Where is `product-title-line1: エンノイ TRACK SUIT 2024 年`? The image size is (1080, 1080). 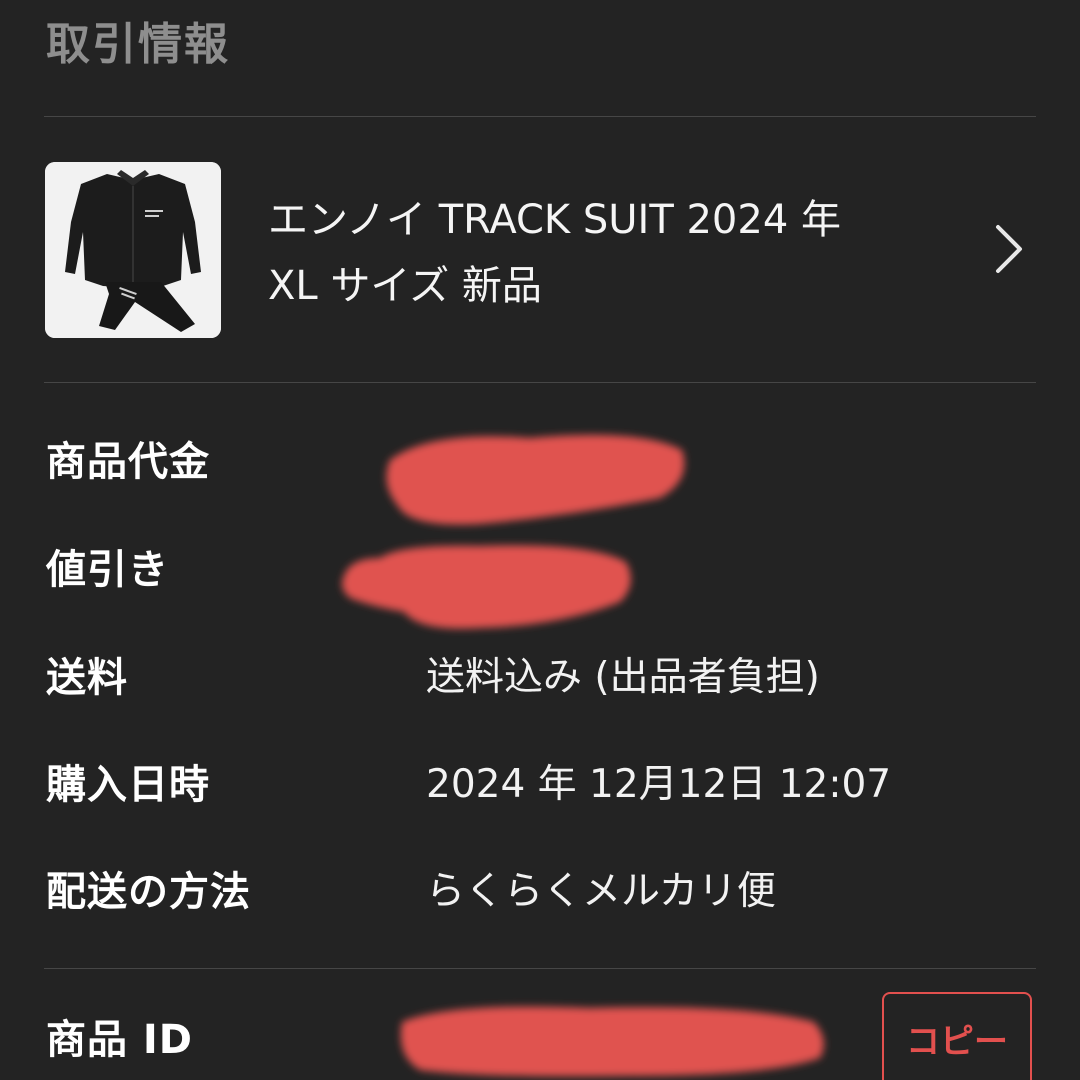
product-title-line1: エンノイ TRACK SUIT 2024 年 is located at coordinates (554, 220).